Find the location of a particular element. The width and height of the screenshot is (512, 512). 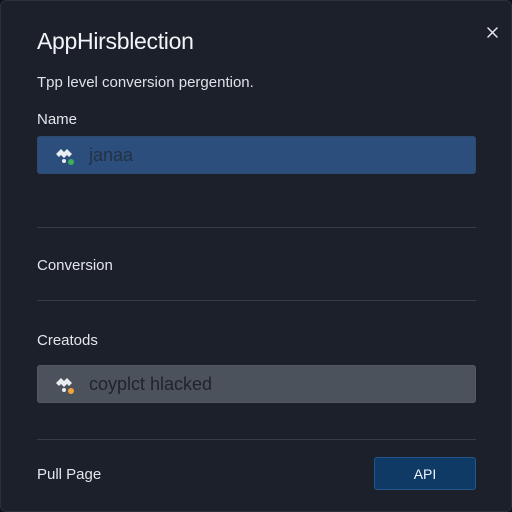

name-value: janaa is located at coordinates (111, 154).